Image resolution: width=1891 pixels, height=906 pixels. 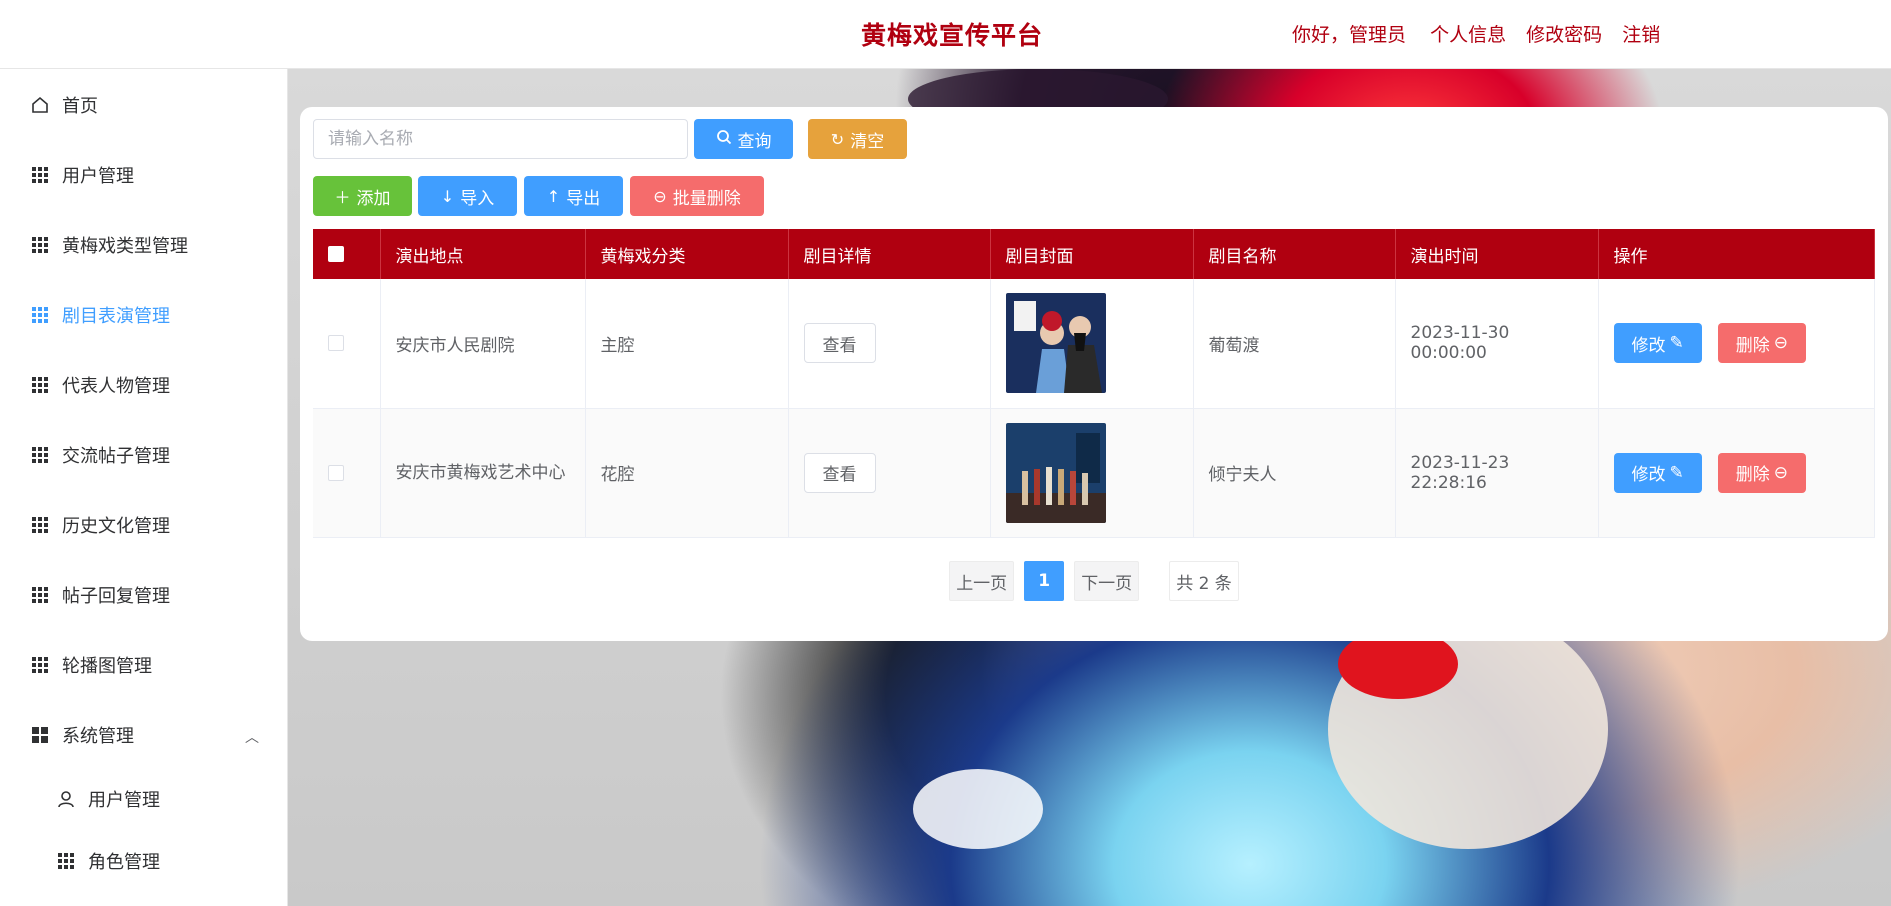 What do you see at coordinates (66, 799) in the screenshot?
I see `user-icon` at bounding box center [66, 799].